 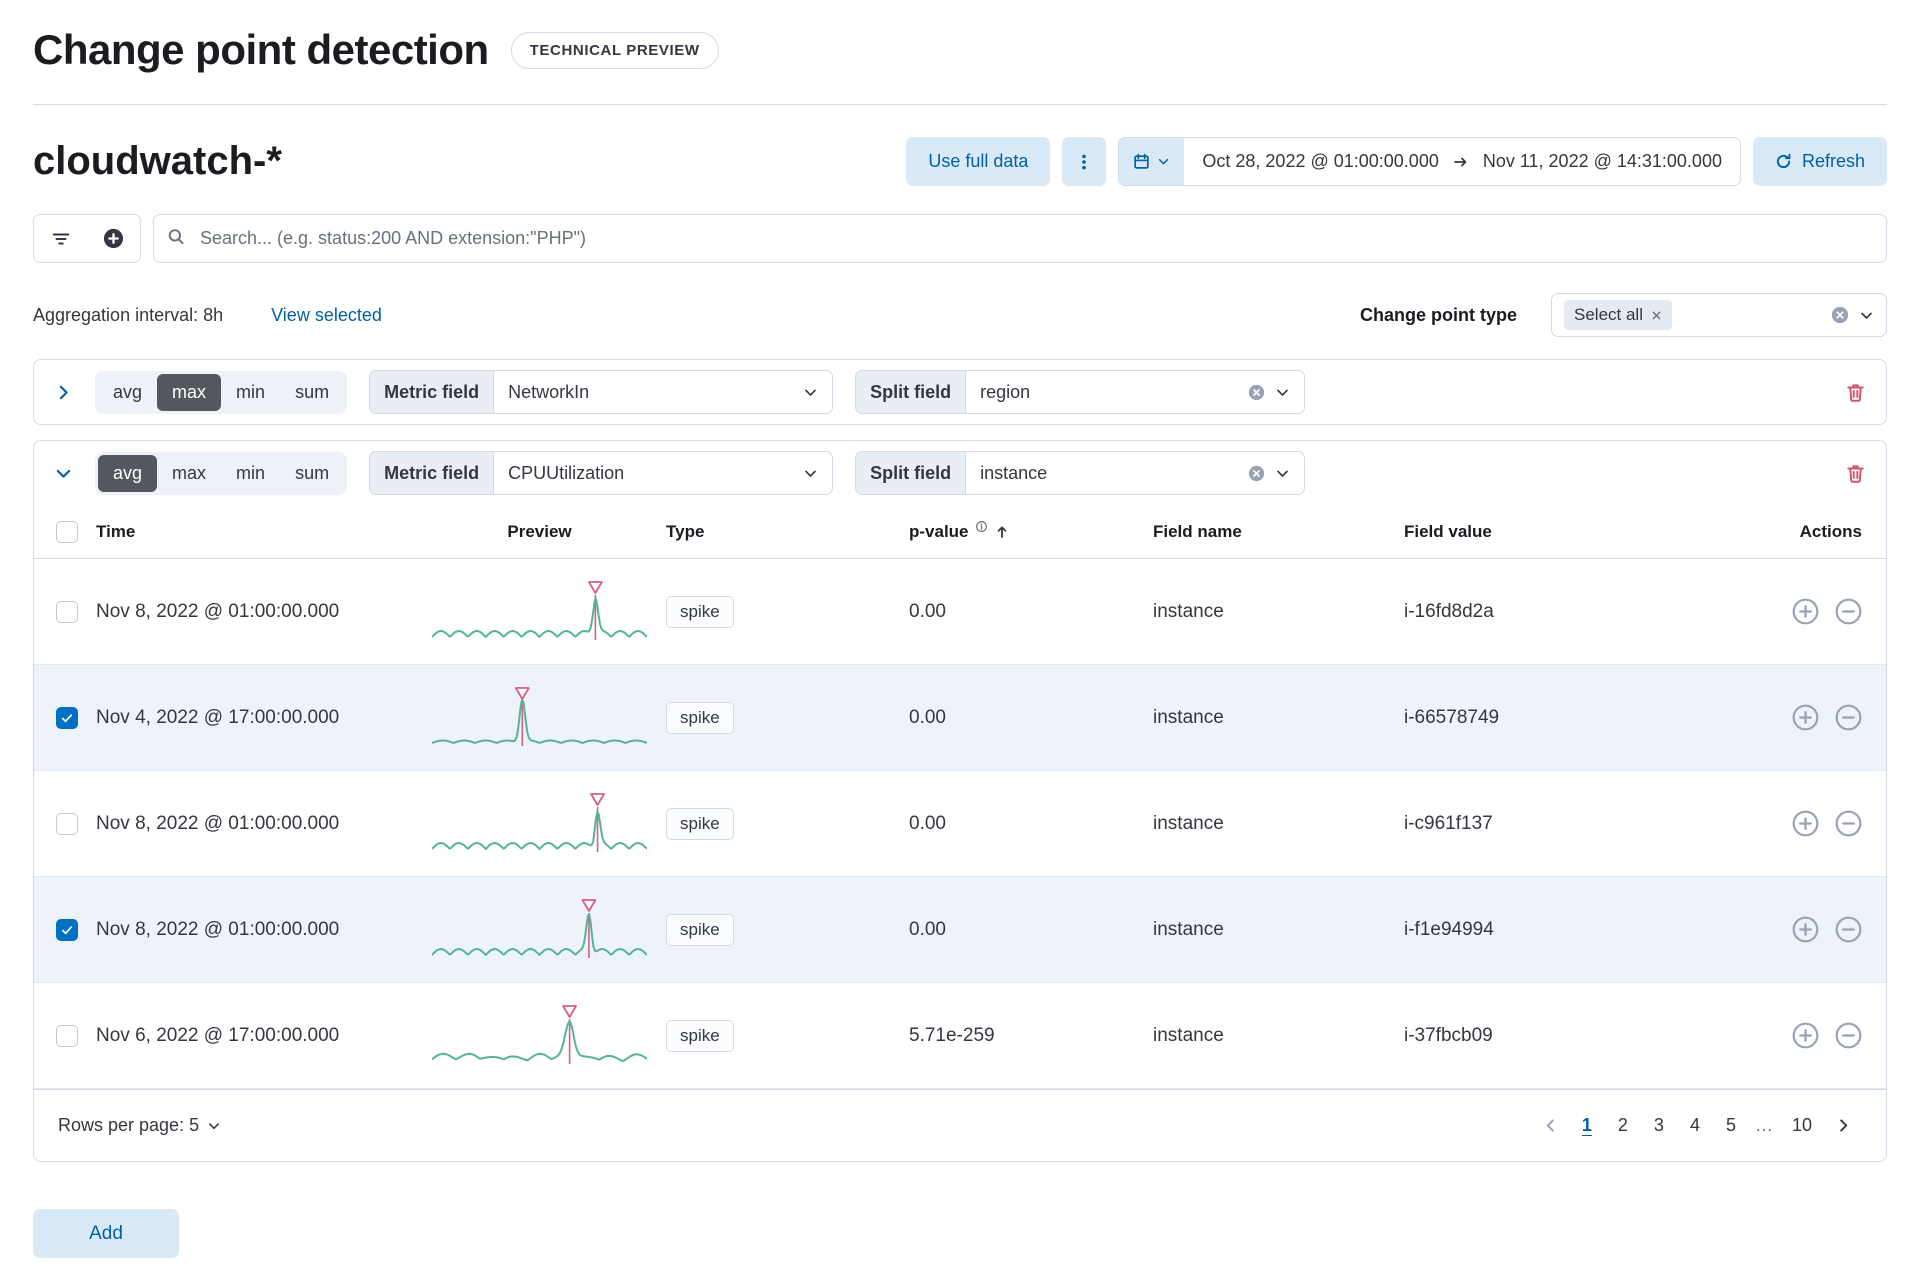 I want to click on pagination-next-icon, so click(x=1843, y=1125).